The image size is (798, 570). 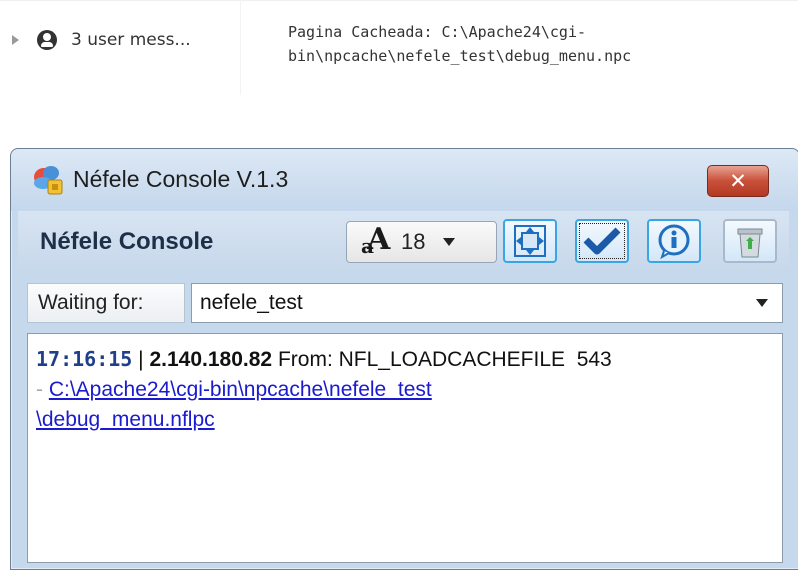 I want to click on checkmark-icon, so click(x=602, y=241).